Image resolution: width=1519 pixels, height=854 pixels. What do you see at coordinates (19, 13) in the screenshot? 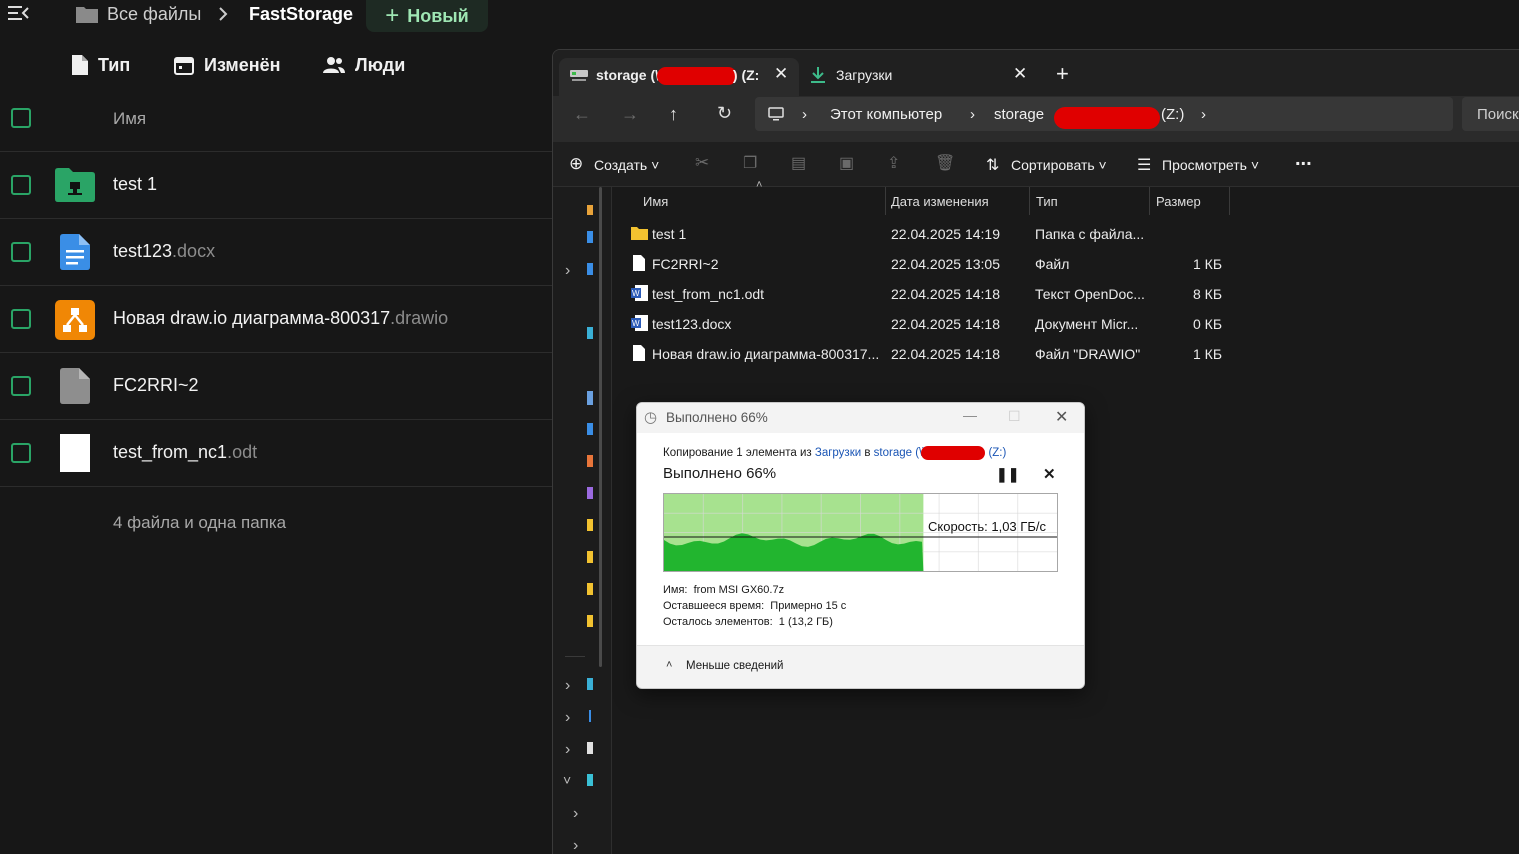
I see `menu-toggle-icon` at bounding box center [19, 13].